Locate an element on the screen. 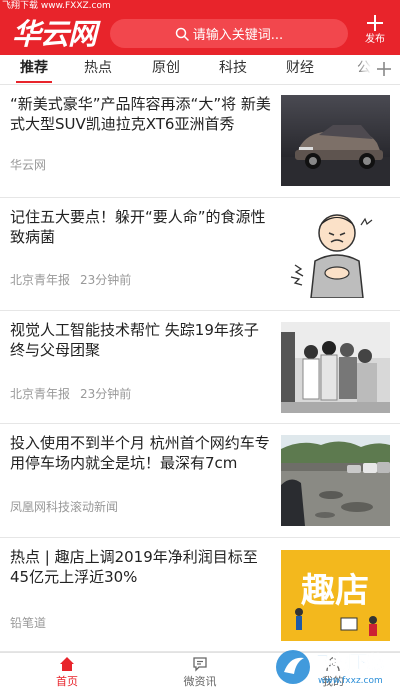 The width and height of the screenshot is (400, 695). sick-man-cartoon is located at coordinates (335, 252).